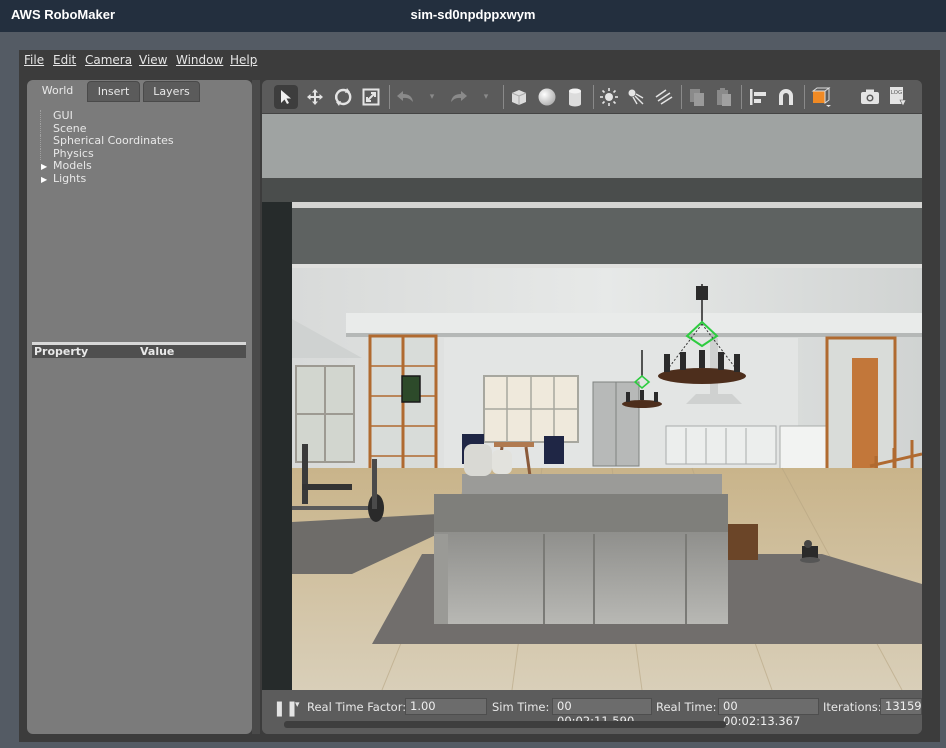 The width and height of the screenshot is (946, 748). I want to click on menu-edit: Edit, so click(64, 60).